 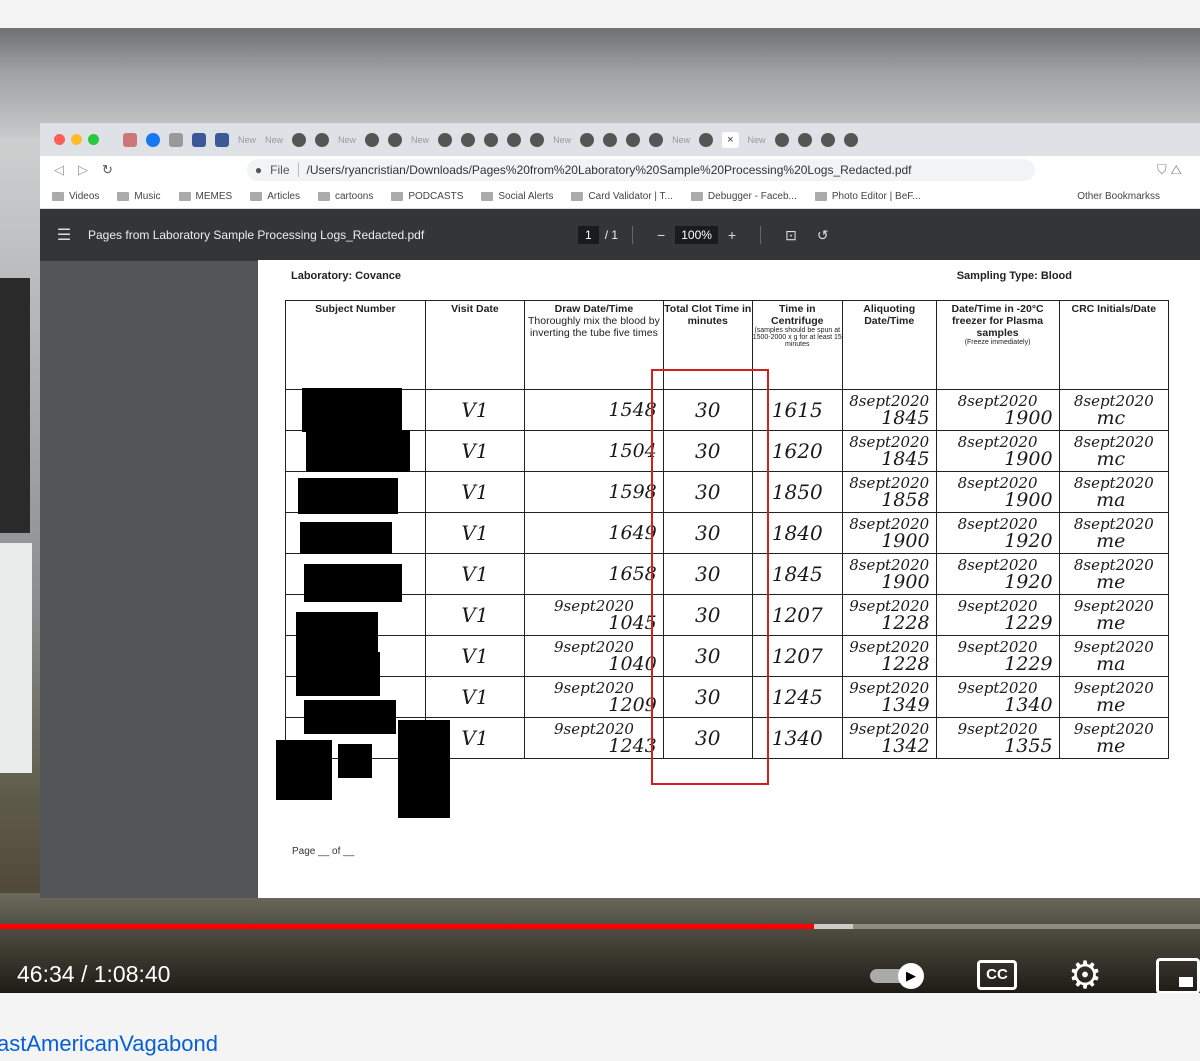 I want to click on bookmark-item: Videos, so click(x=75, y=196).